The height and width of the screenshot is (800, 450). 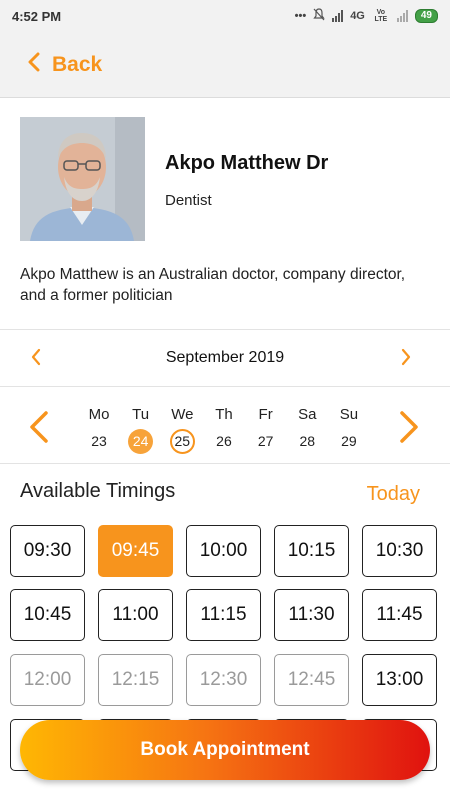 I want to click on volte-label: Vo LTE, so click(x=381, y=16).